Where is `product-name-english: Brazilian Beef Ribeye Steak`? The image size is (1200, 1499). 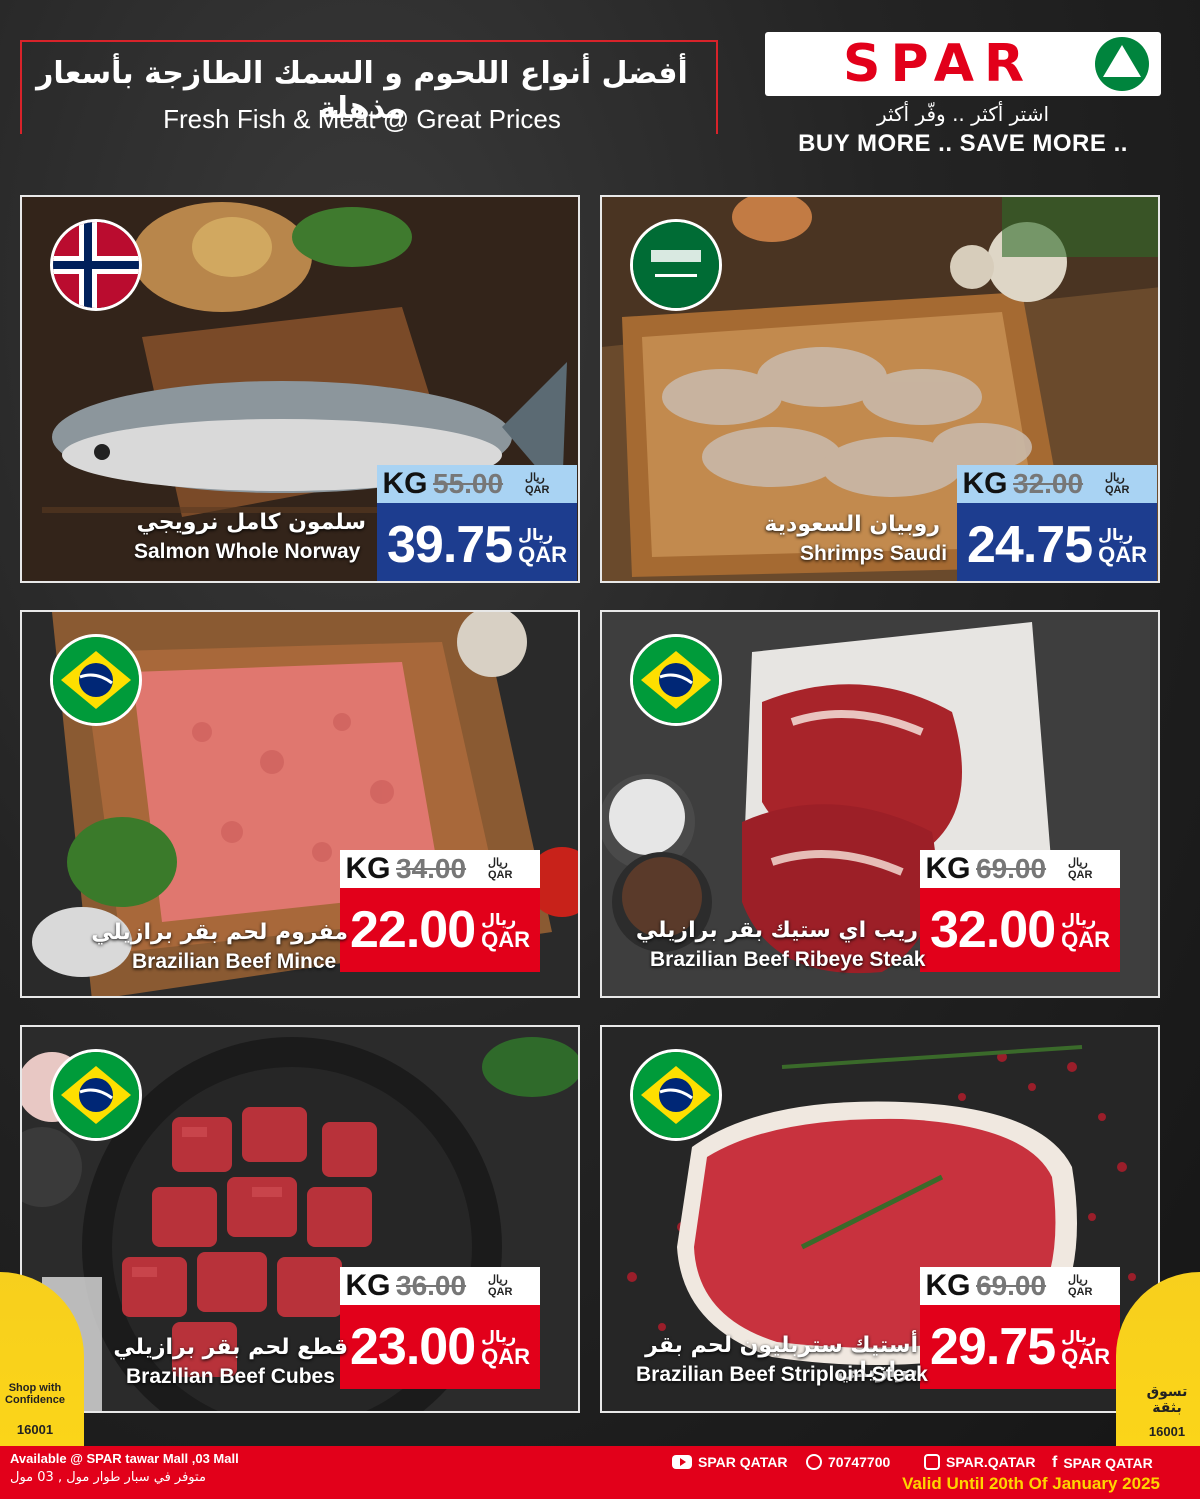
product-name-english: Brazilian Beef Ribeye Steak is located at coordinates (788, 959).